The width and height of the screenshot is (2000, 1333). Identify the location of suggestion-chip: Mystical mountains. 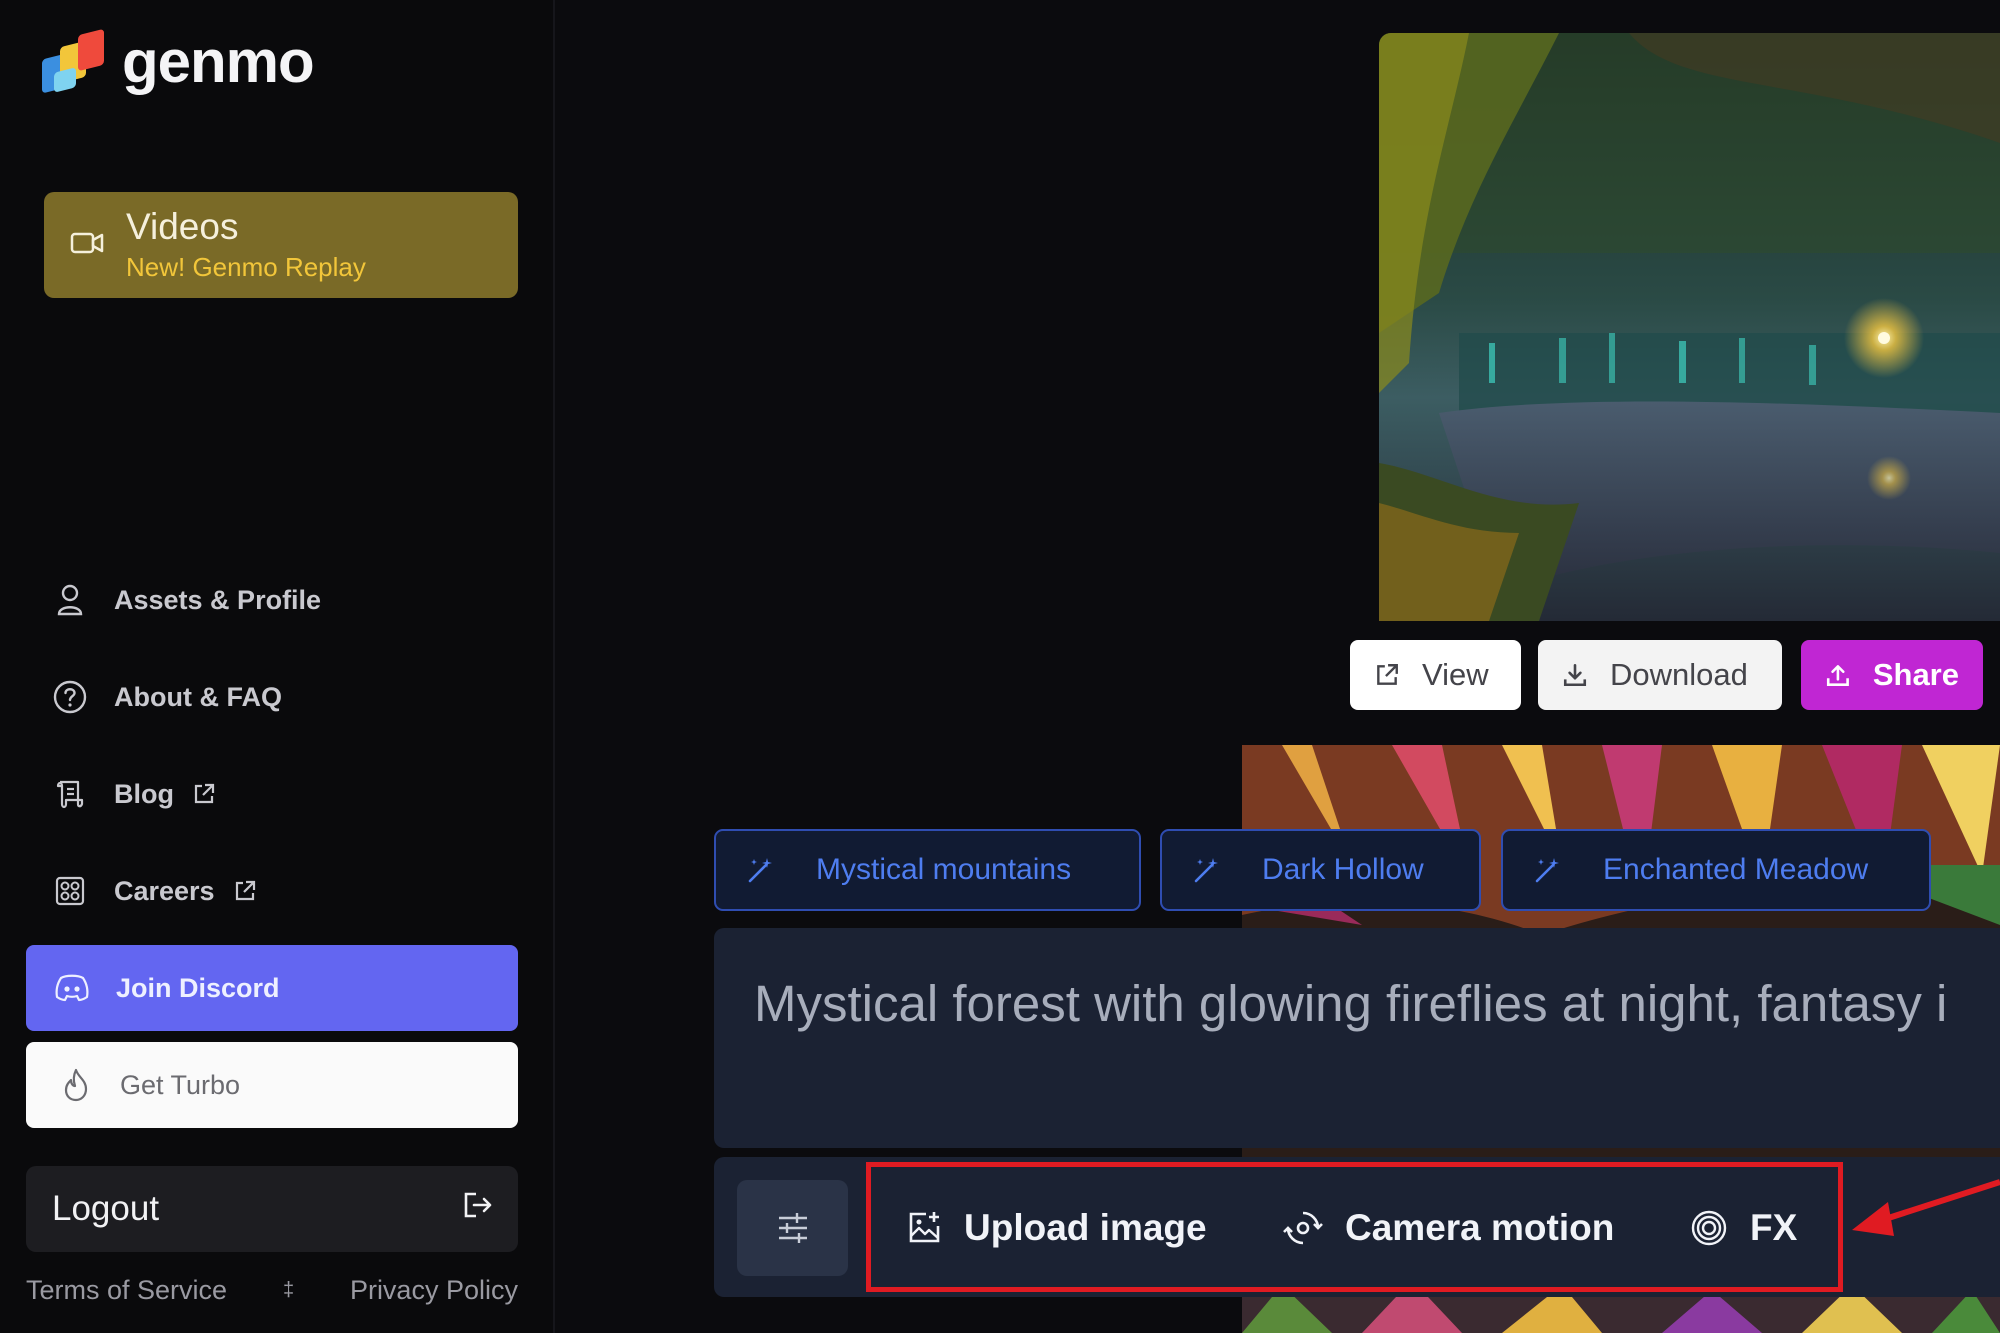
(927, 870).